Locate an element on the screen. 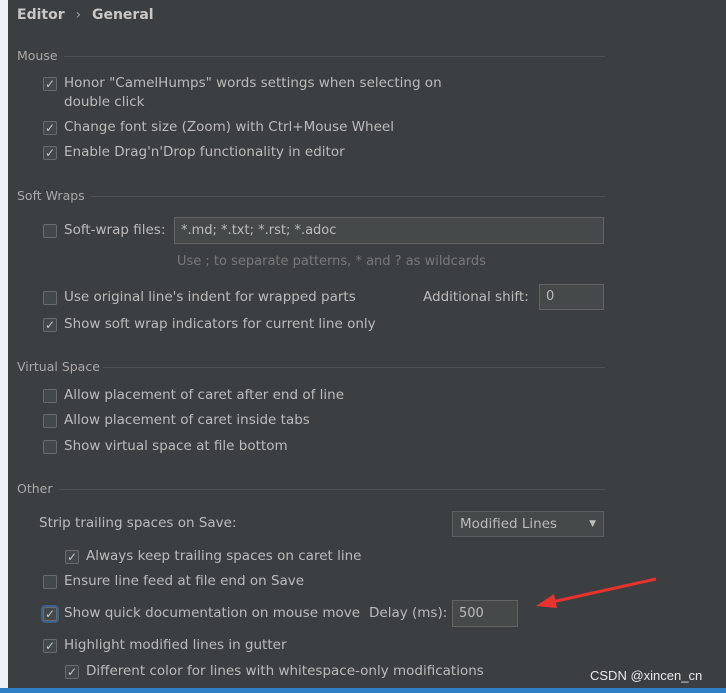  soft-wrap-files-label: Soft-wrap files: is located at coordinates (115, 230).